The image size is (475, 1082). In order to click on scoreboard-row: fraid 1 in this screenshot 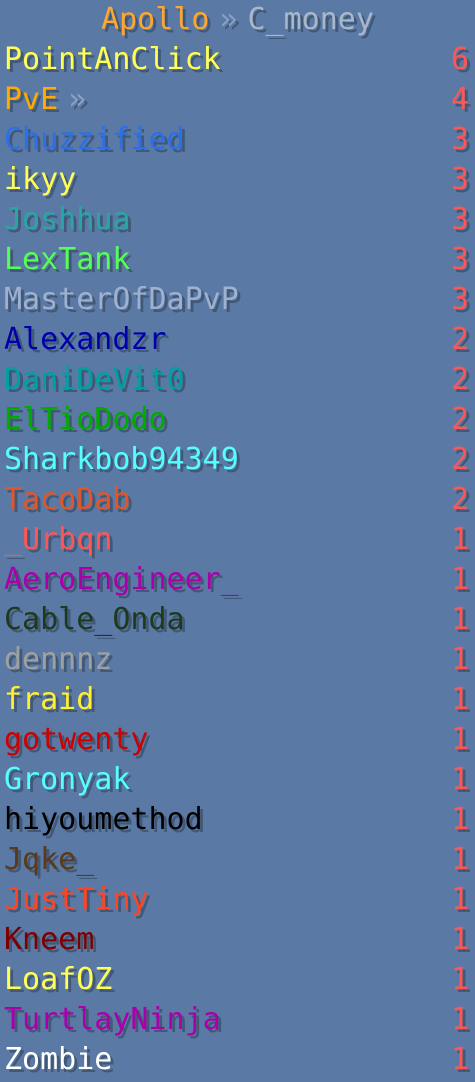, I will do `click(237, 700)`.